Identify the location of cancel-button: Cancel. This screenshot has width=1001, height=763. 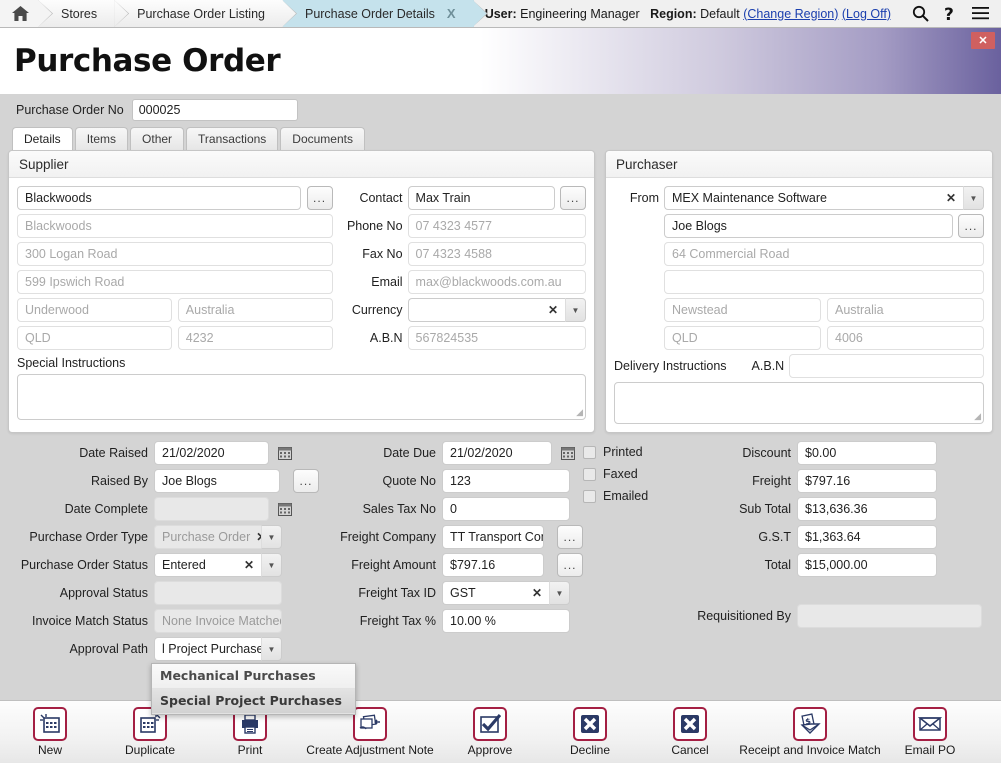
(690, 732).